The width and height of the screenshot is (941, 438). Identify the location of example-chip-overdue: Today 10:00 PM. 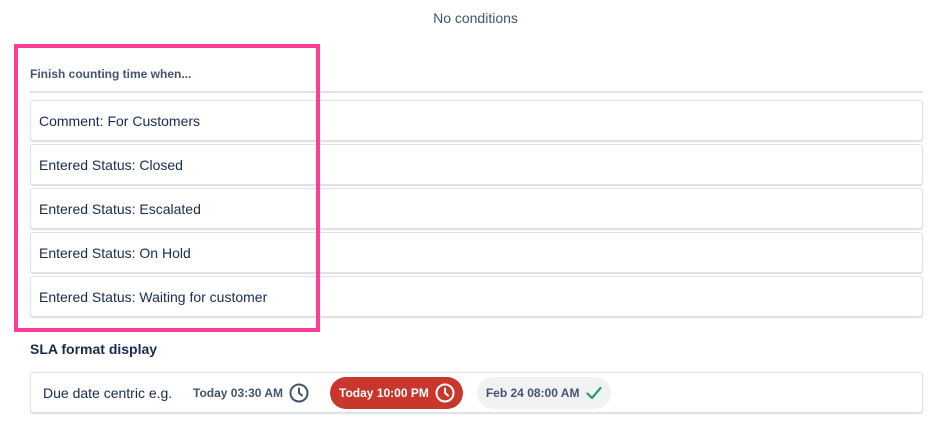
(396, 392).